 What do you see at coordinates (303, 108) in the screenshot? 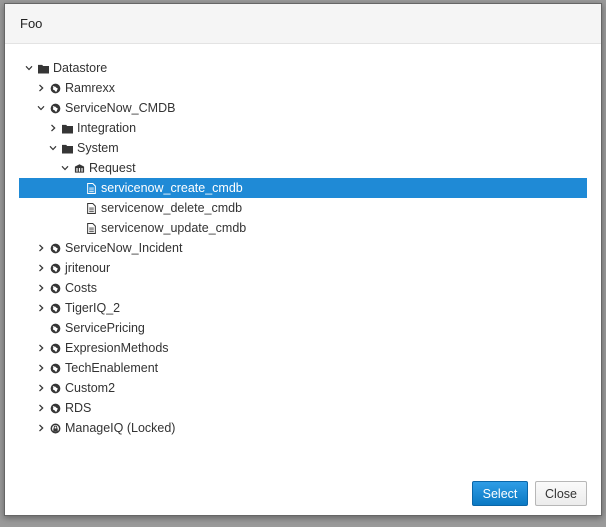
I see `tree-node: ServiceNow_CMDB` at bounding box center [303, 108].